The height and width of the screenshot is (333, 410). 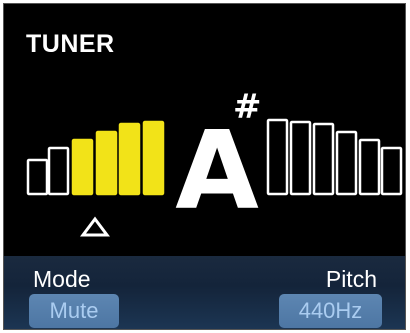 What do you see at coordinates (247, 107) in the screenshot?
I see `sharp-sign: #` at bounding box center [247, 107].